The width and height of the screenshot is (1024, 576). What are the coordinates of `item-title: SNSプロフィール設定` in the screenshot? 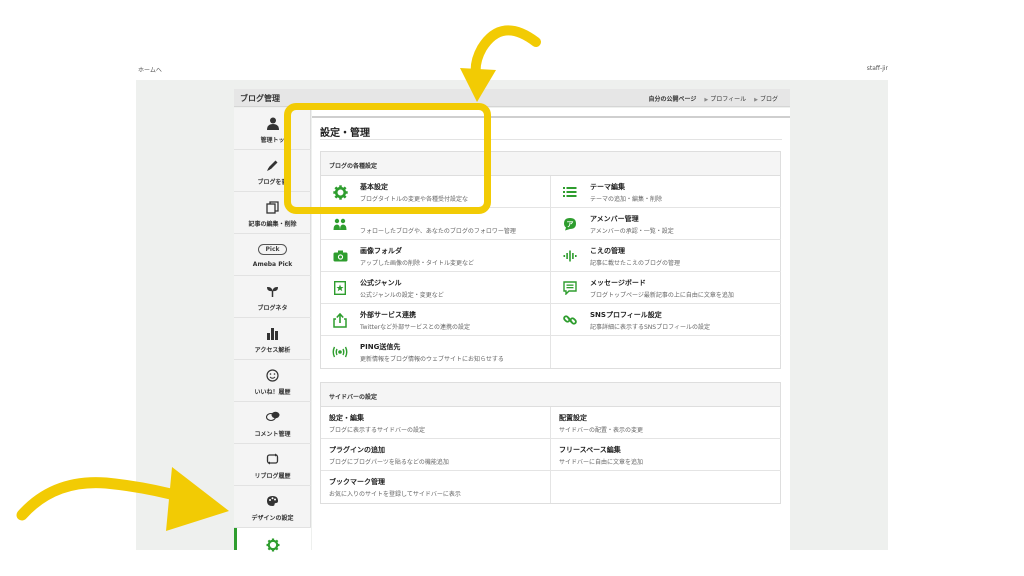 It's located at (626, 315).